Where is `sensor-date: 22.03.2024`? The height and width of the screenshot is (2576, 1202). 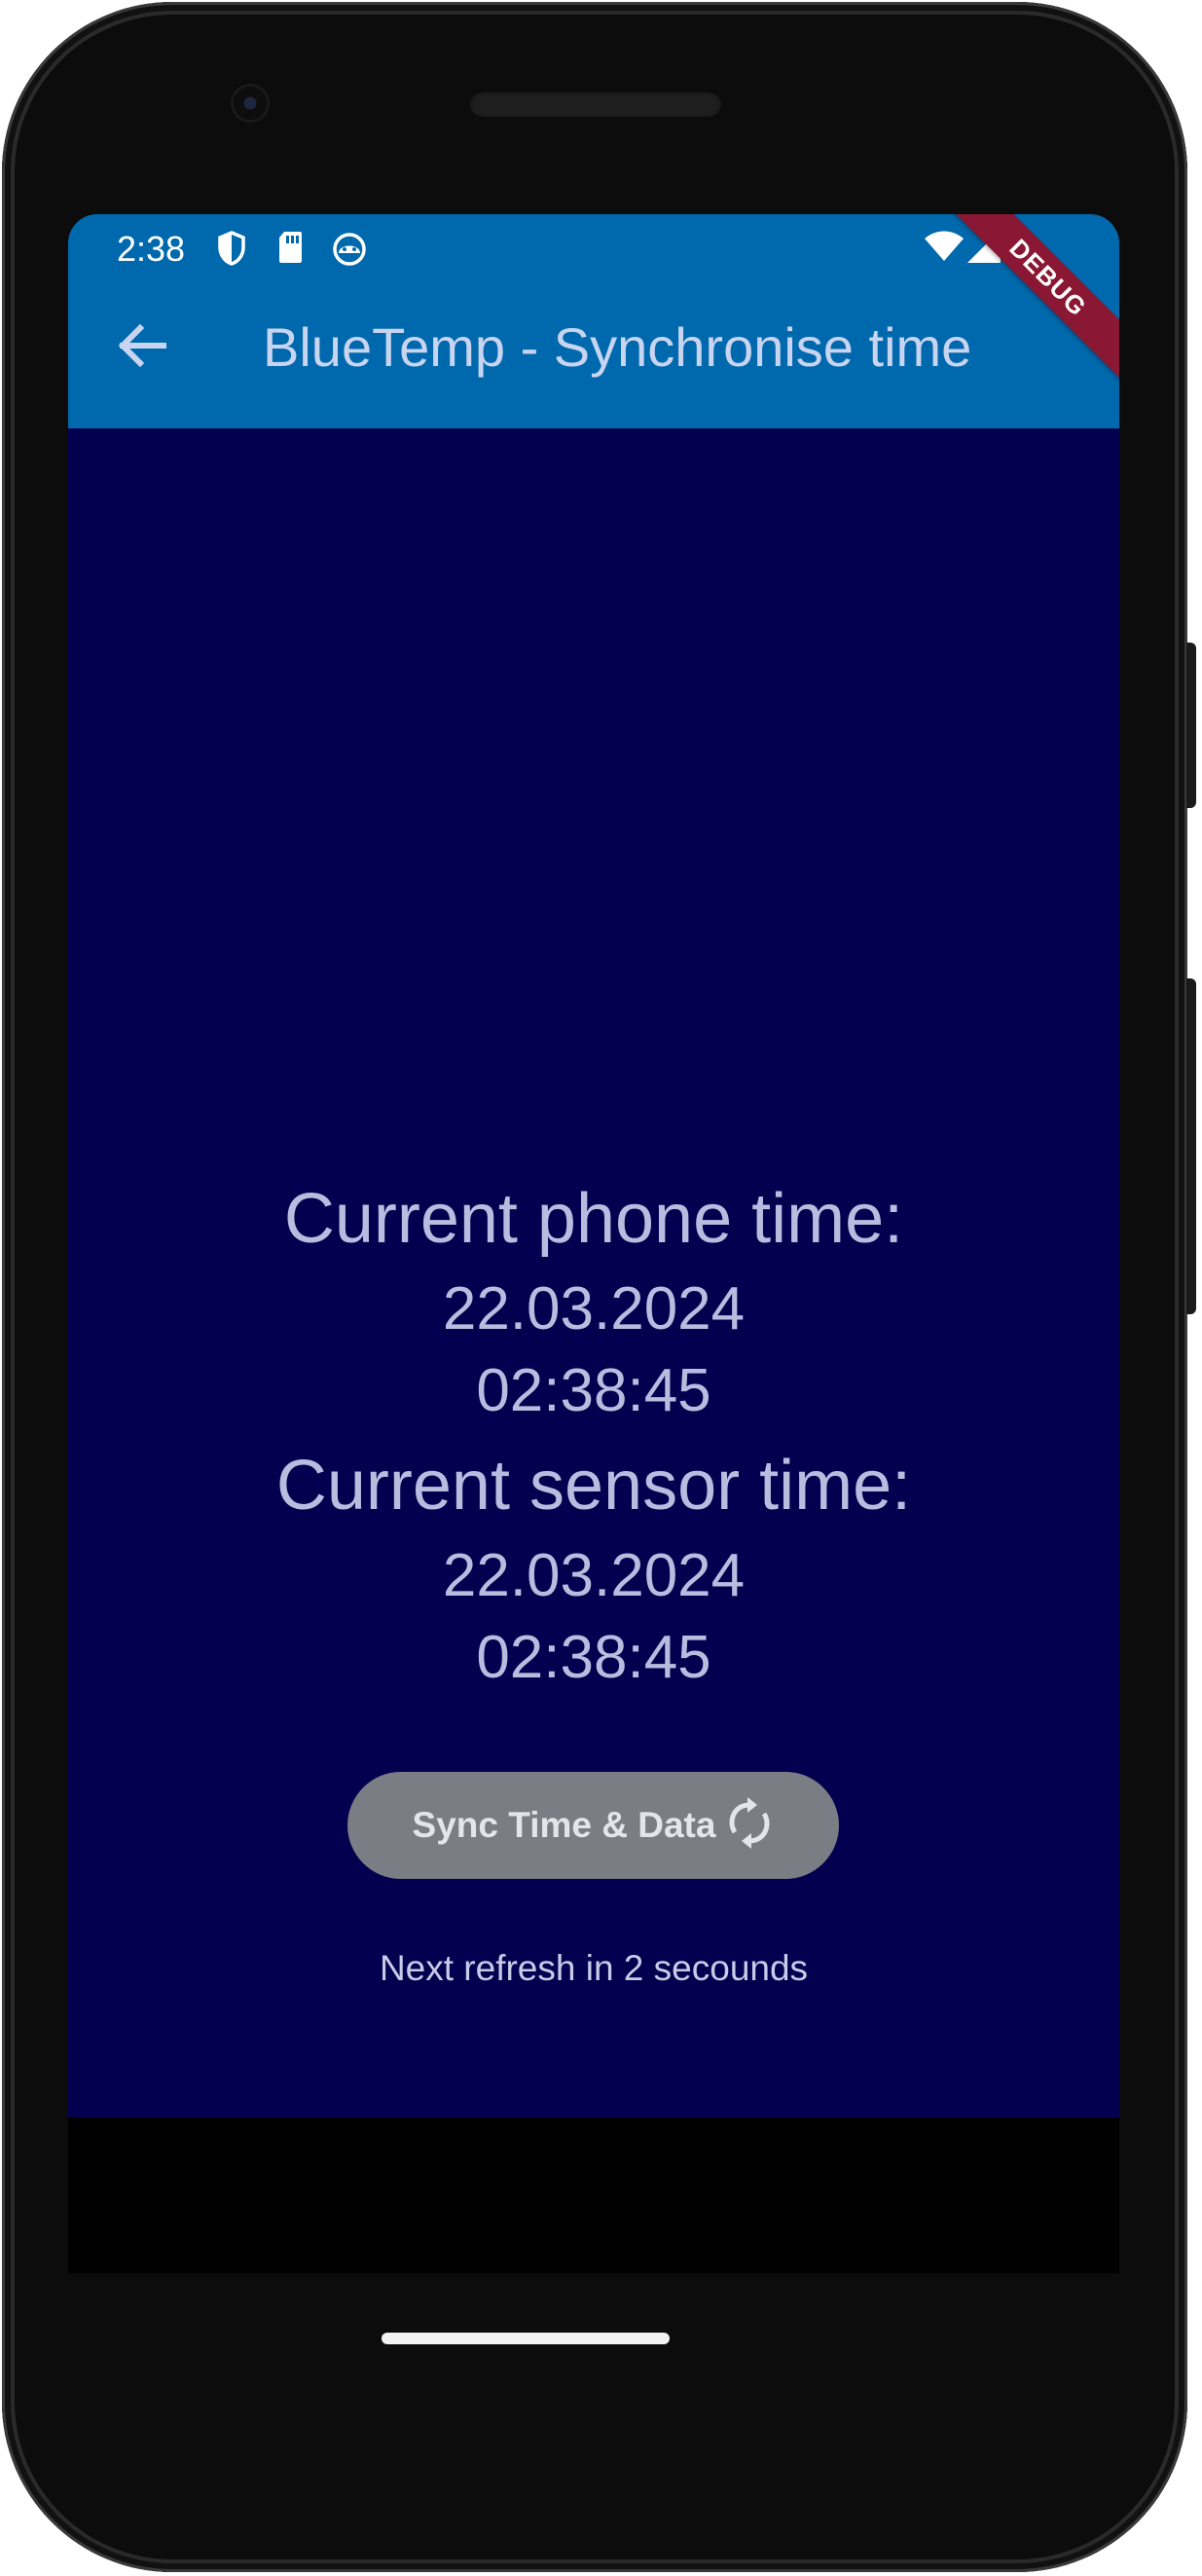 sensor-date: 22.03.2024 is located at coordinates (594, 1575).